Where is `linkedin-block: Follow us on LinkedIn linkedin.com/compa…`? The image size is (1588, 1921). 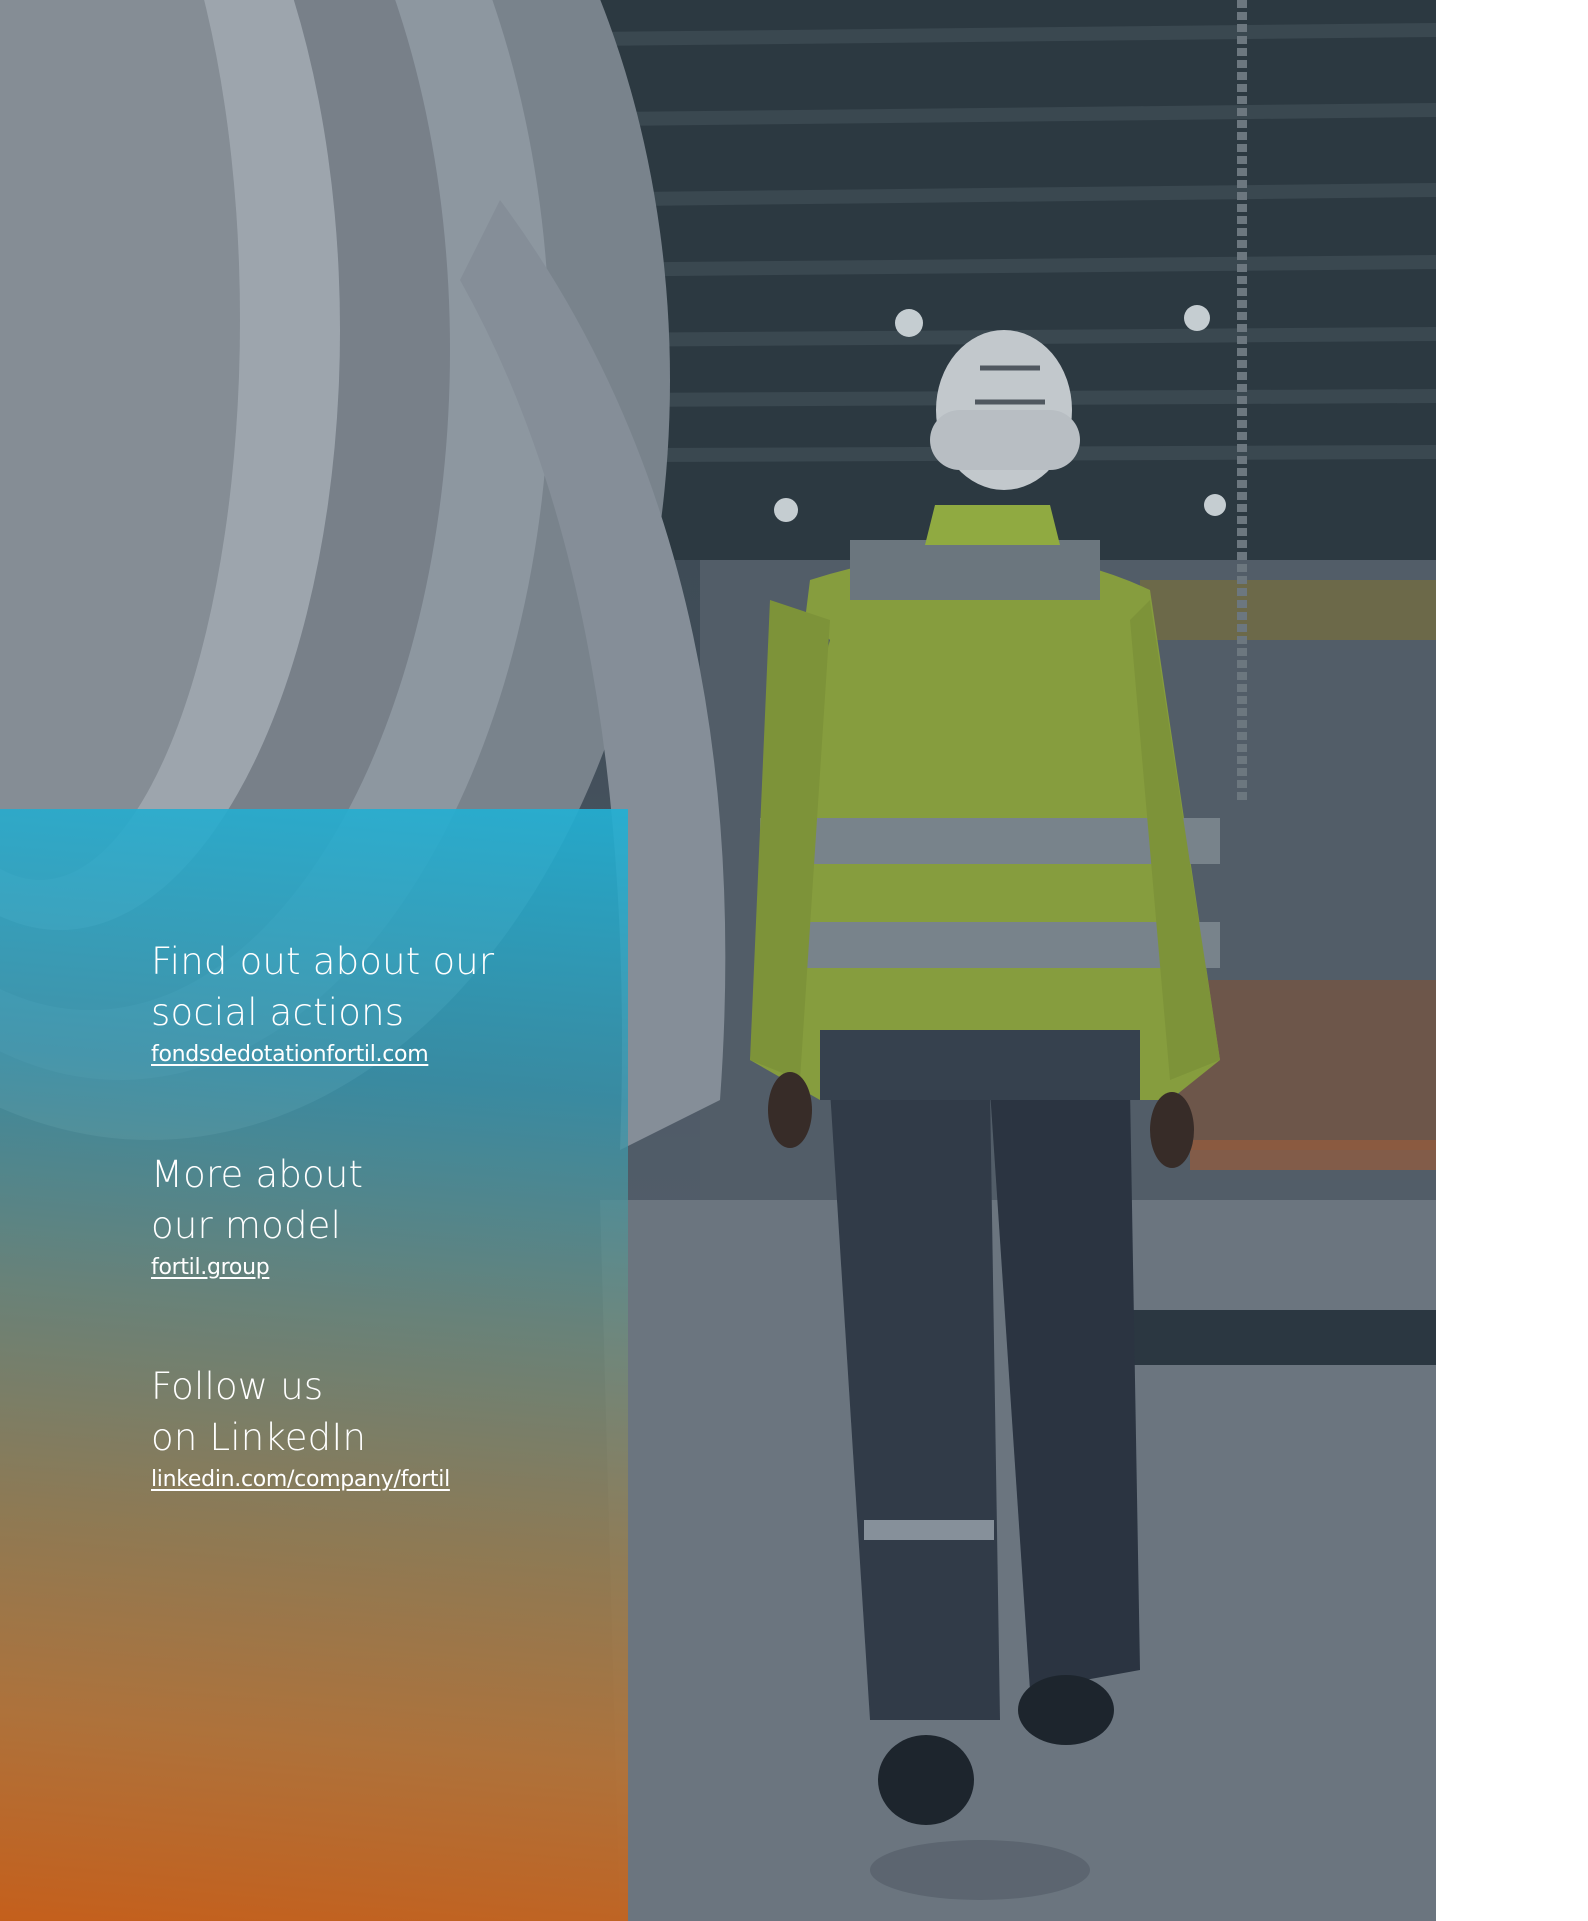 linkedin-block: Follow us on LinkedIn linkedin.com/compa… is located at coordinates (300, 1426).